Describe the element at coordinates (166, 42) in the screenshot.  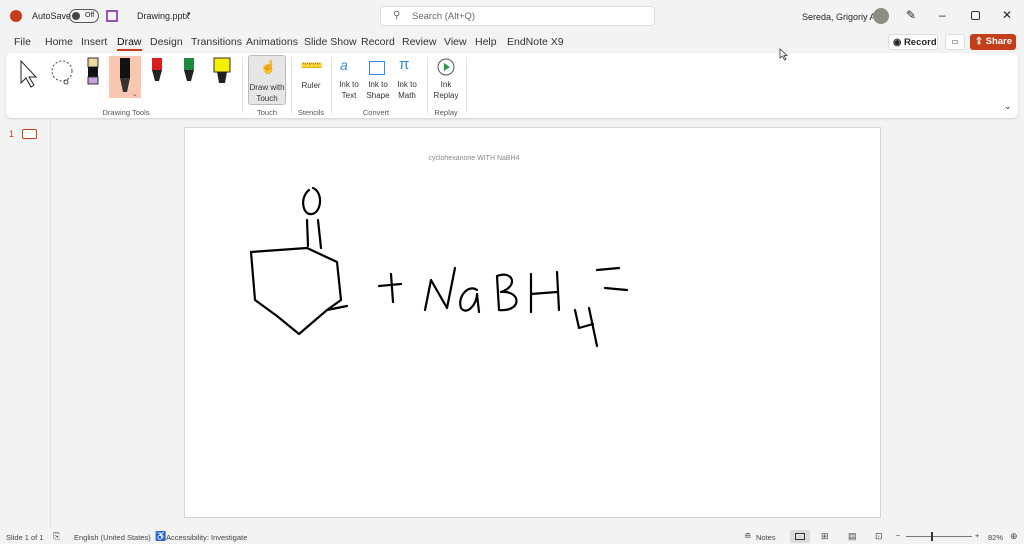
I see `tab-design: Design` at that location.